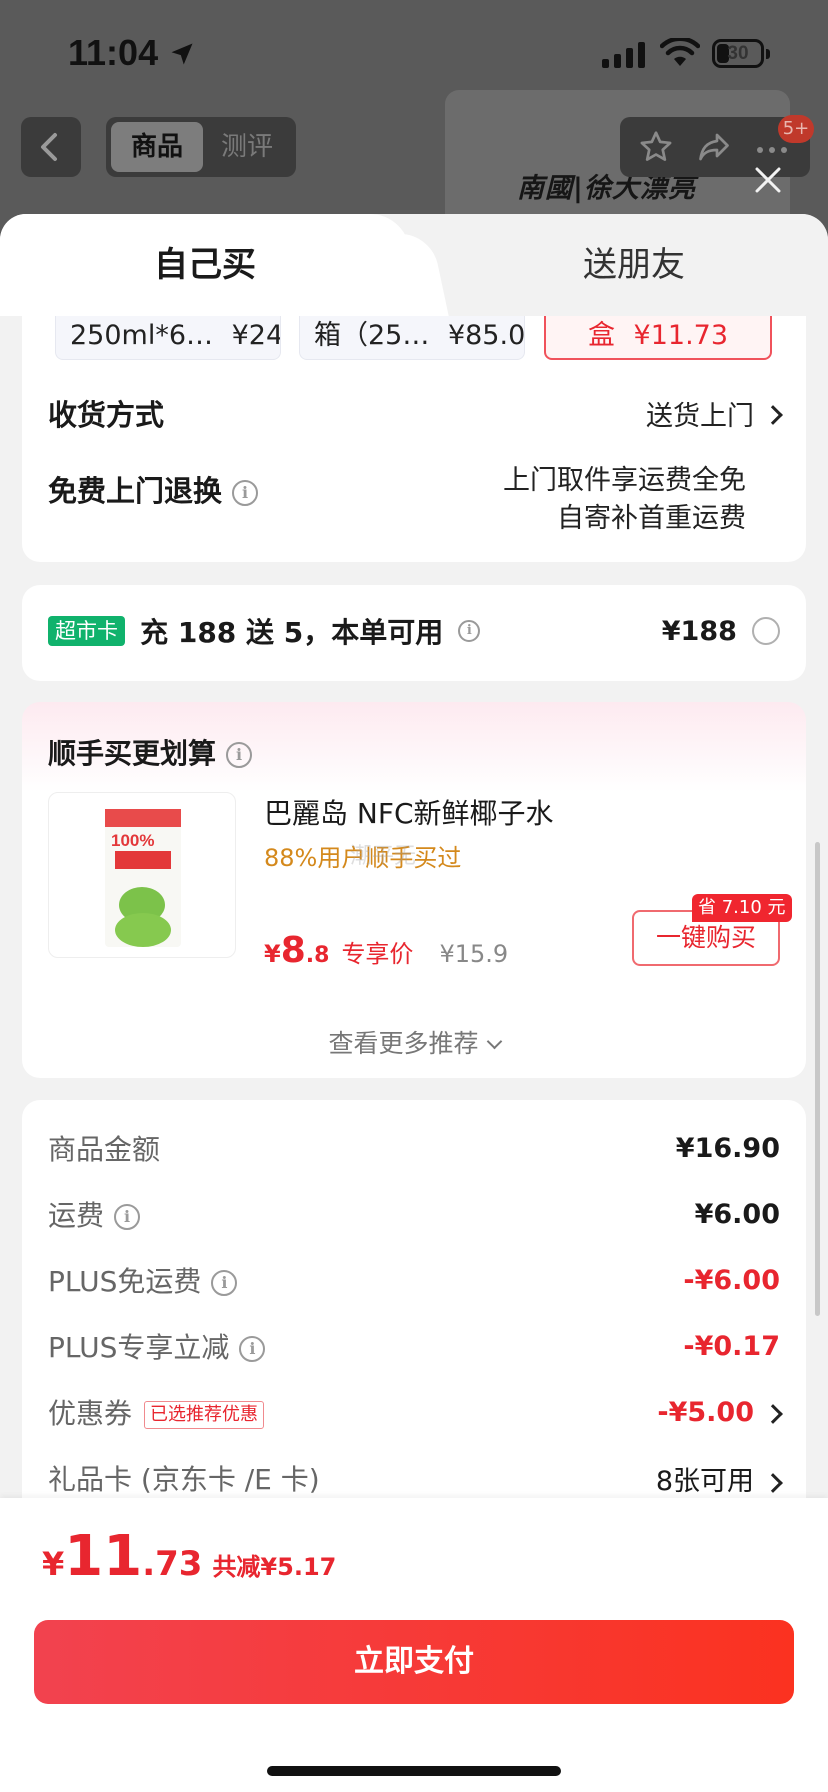 The image size is (828, 1792). I want to click on addon-product-name: 巴麗岛 NFC新鲜椰子水, so click(409, 812).